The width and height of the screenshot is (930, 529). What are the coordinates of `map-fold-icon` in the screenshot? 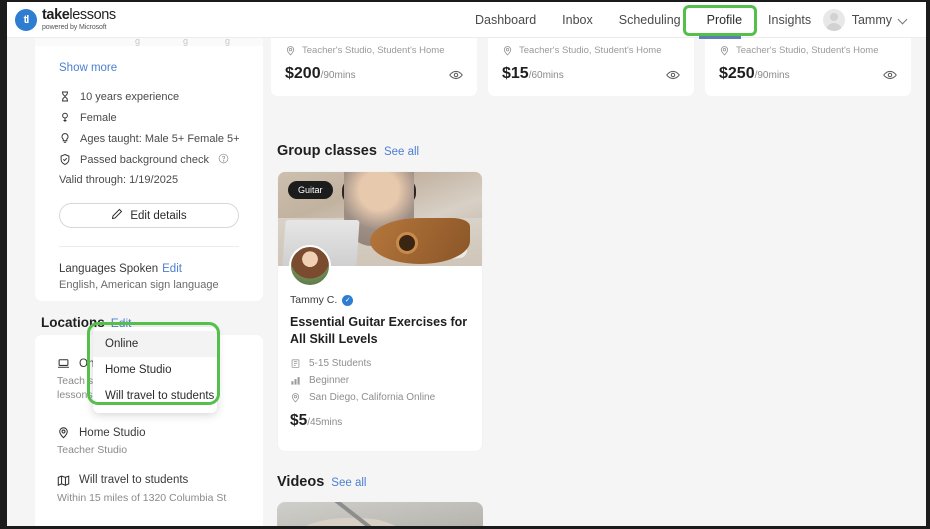 It's located at (63, 480).